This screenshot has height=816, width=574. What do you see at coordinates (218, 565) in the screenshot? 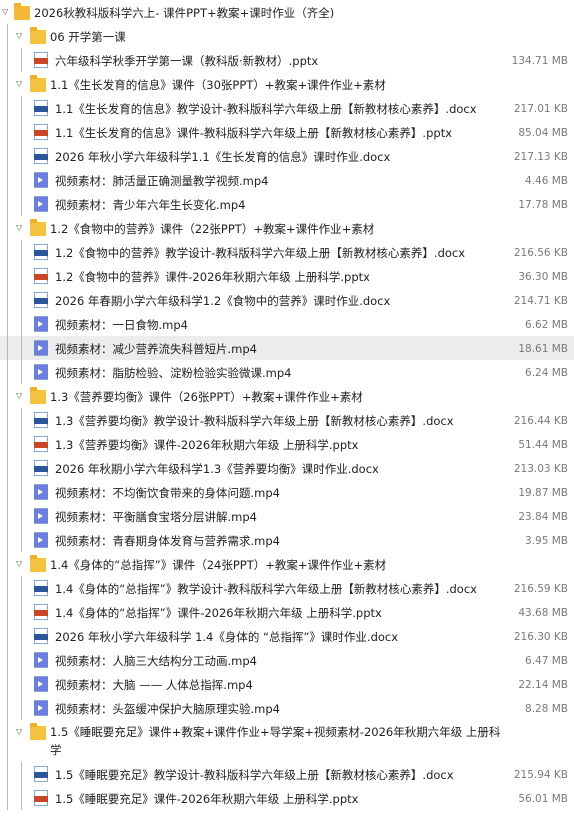
I see `folder-label: 1.4《身体的“总指挥”》课件（24张PPT）+教案+课件作业+素材` at bounding box center [218, 565].